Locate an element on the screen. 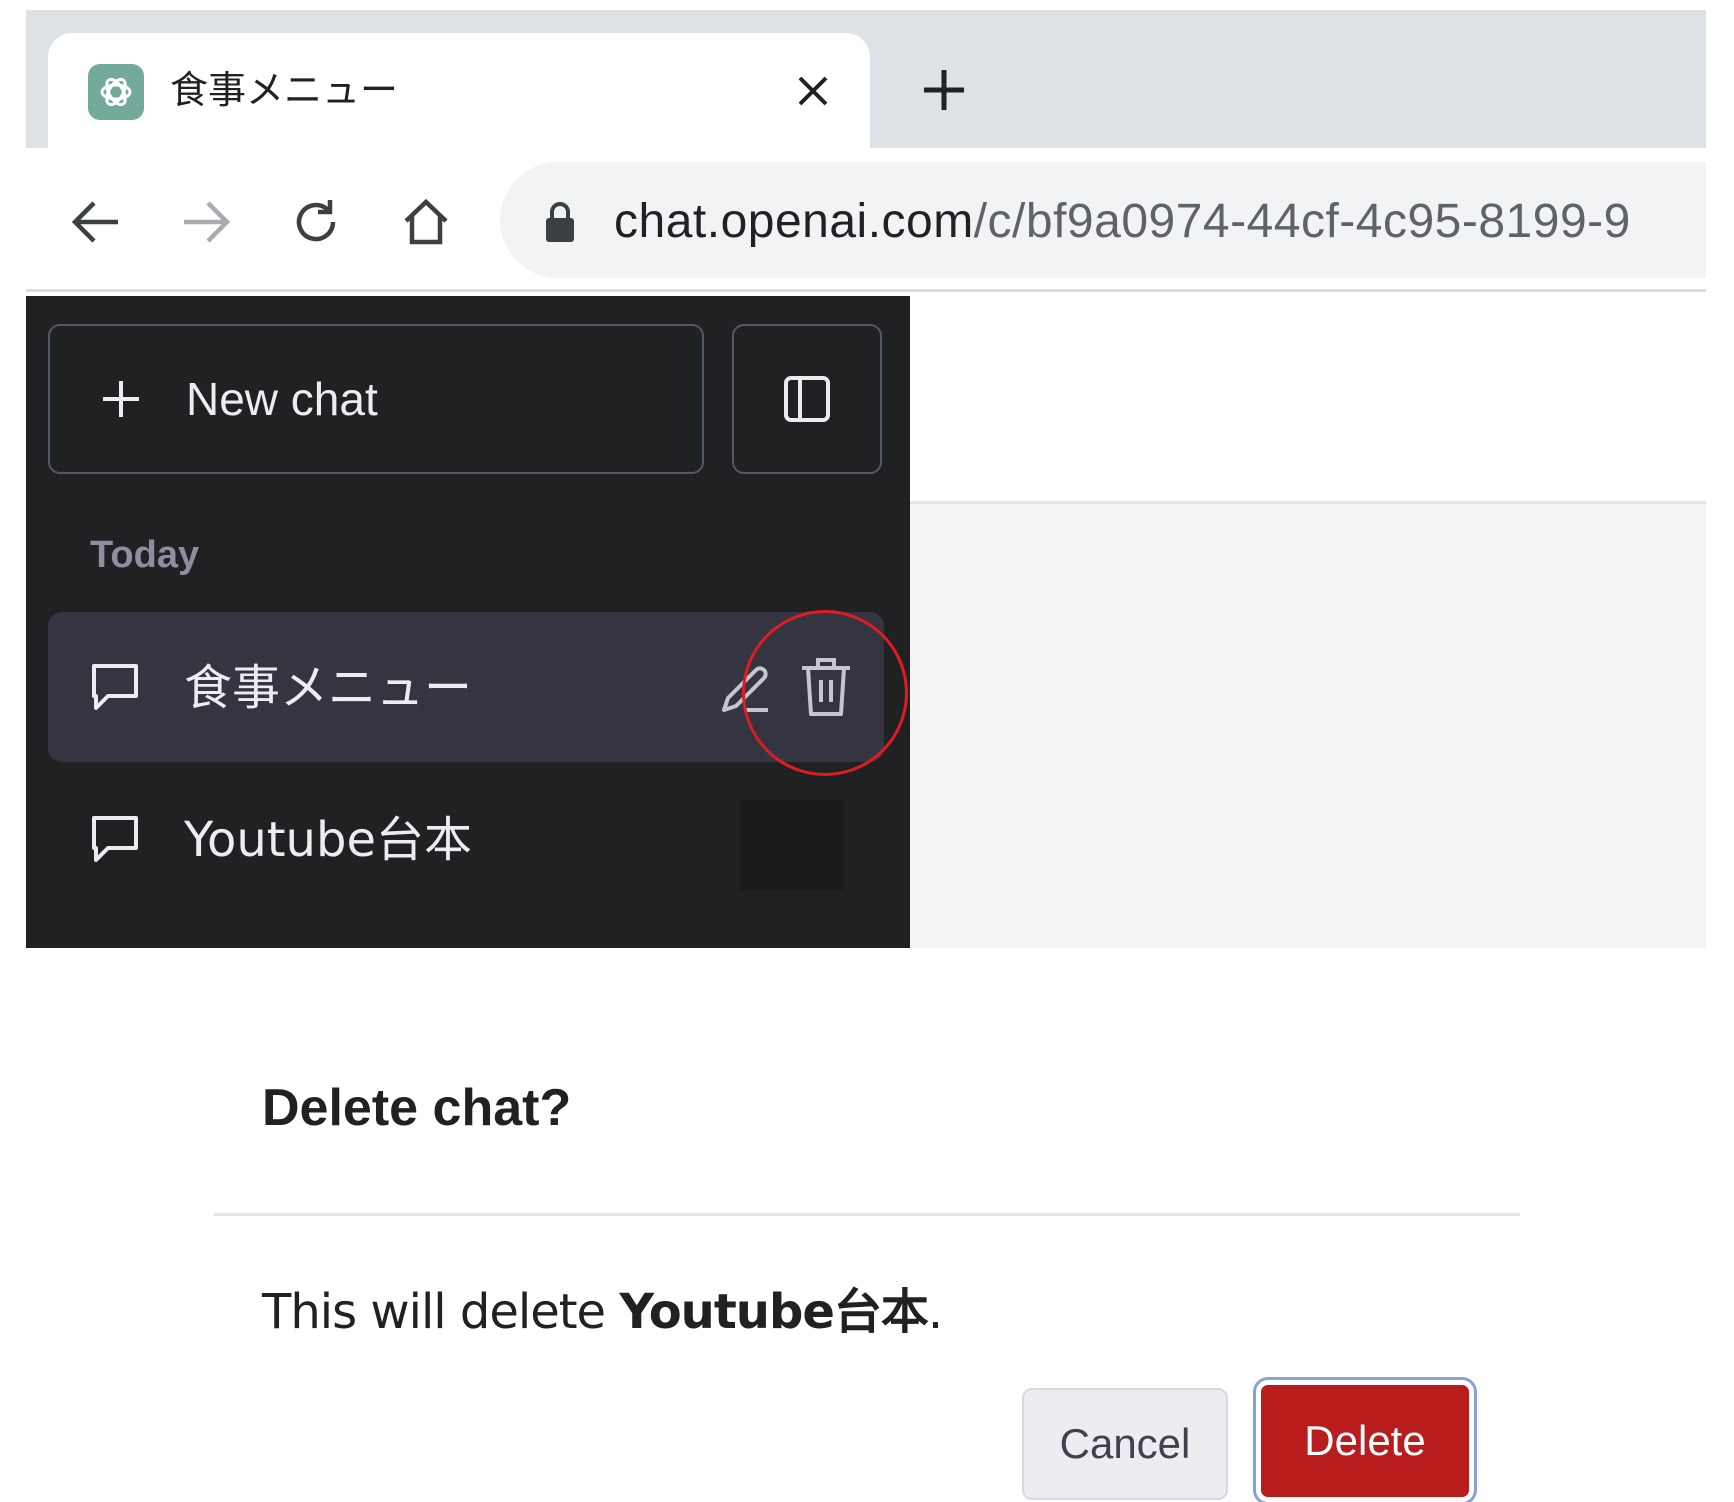 This screenshot has width=1734, height=1502. home-icon is located at coordinates (426, 222).